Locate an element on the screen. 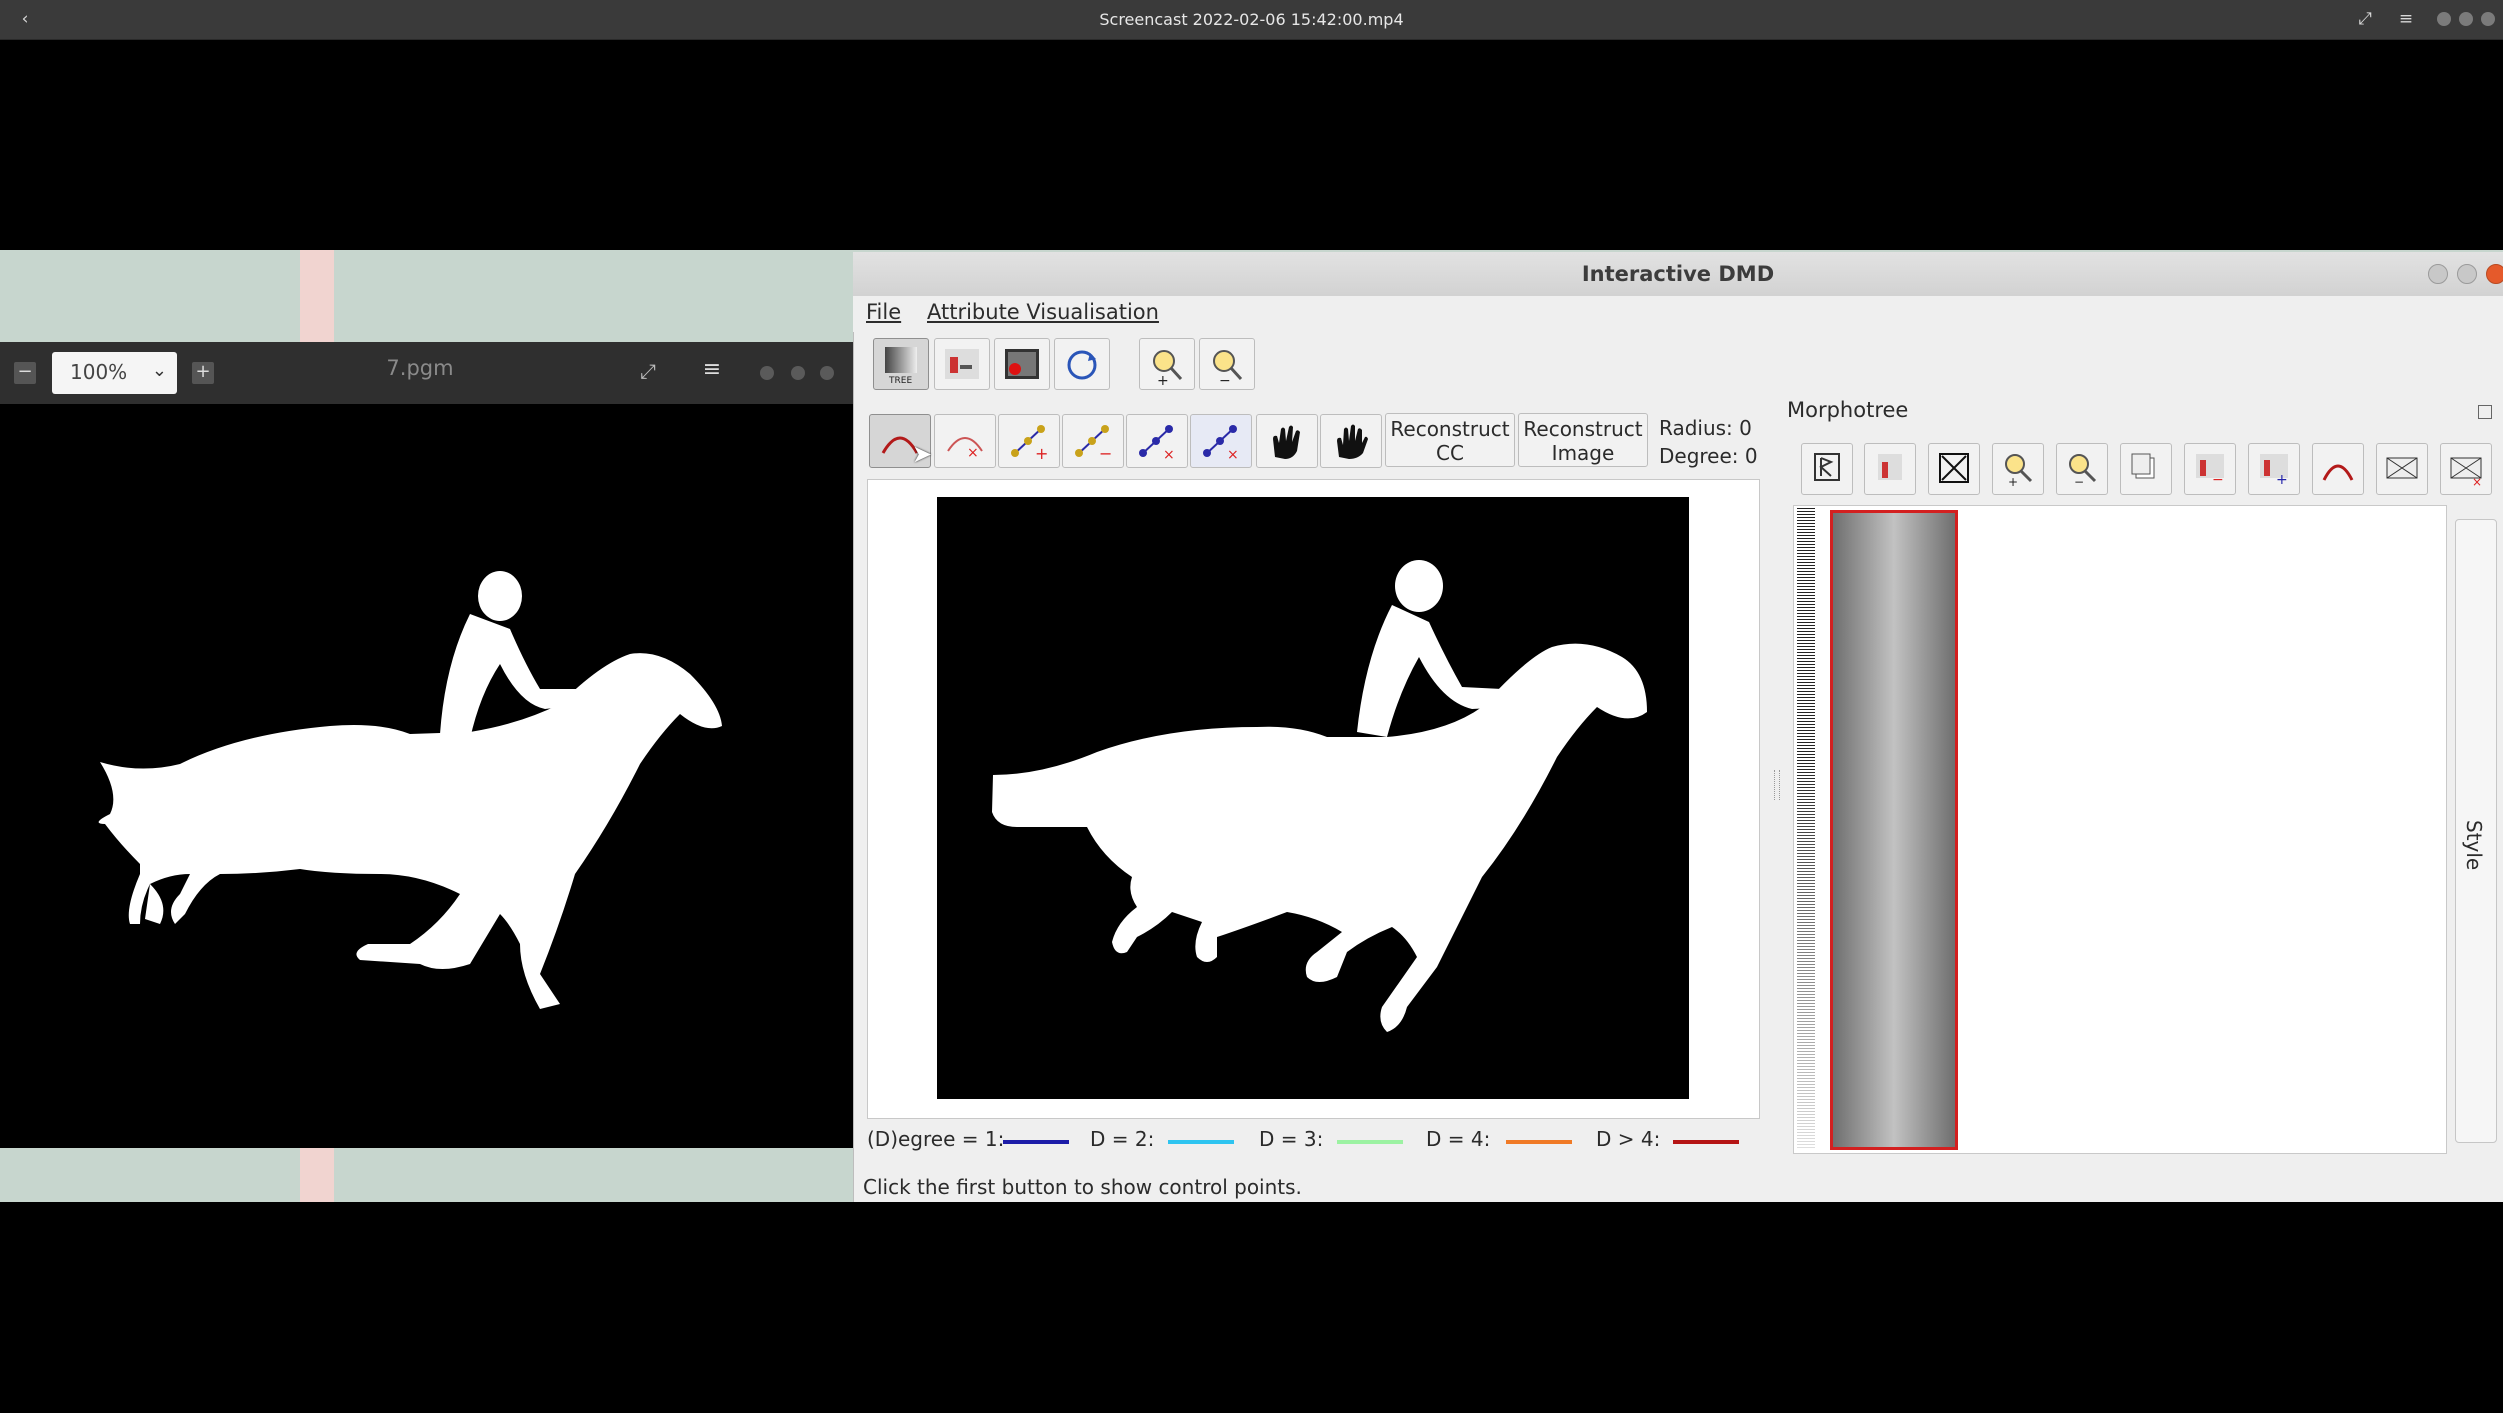 The width and height of the screenshot is (2503, 1413). fit-view-icon is located at coordinates (1954, 468).